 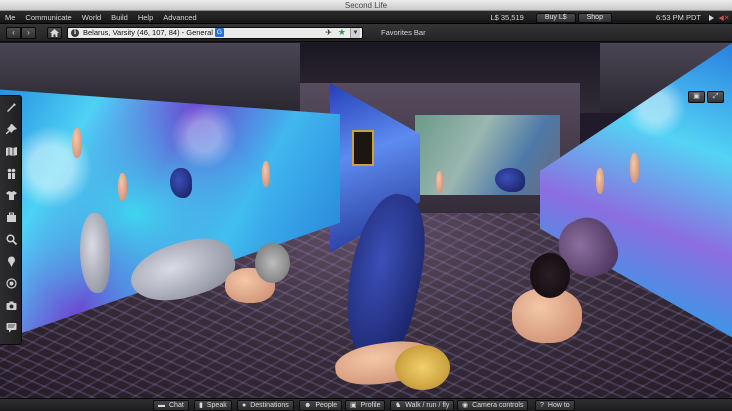 I want to click on profile-button: ▣ Profile, so click(x=365, y=405).